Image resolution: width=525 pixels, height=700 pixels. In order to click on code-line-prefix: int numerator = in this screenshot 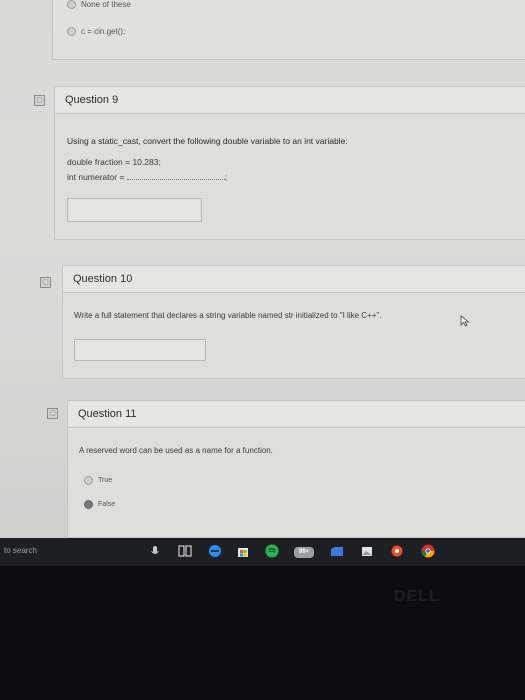, I will do `click(96, 177)`.